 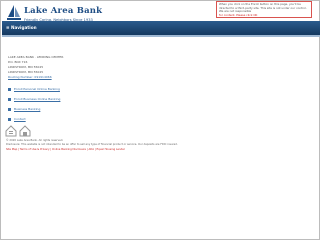 What do you see at coordinates (20, 119) in the screenshot?
I see `contact-link: Contact` at bounding box center [20, 119].